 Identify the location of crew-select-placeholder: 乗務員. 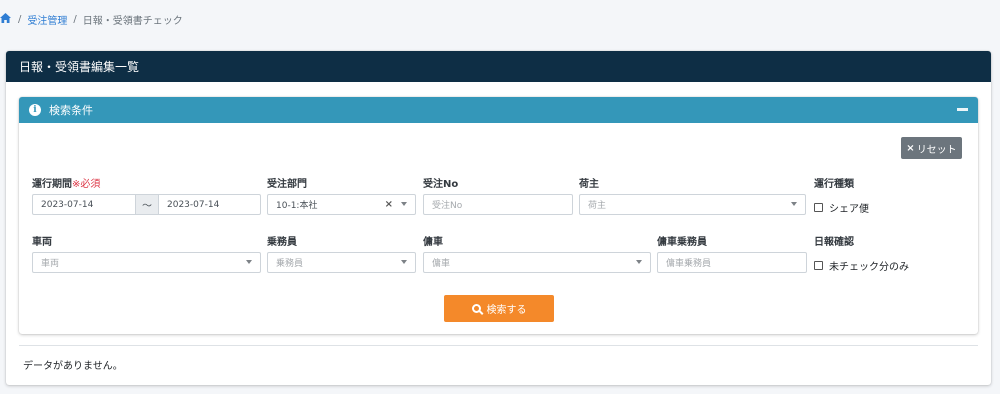
(290, 264).